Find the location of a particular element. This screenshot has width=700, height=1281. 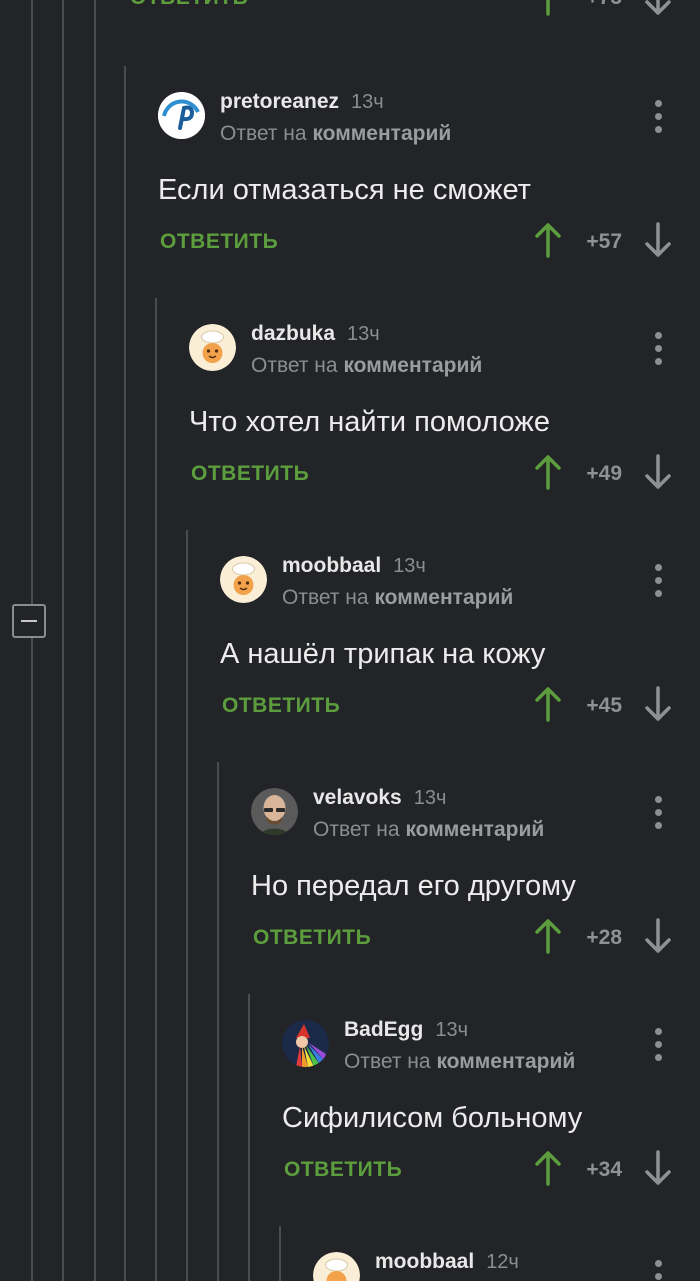

author-line: velavoks 13ч is located at coordinates (379, 798).